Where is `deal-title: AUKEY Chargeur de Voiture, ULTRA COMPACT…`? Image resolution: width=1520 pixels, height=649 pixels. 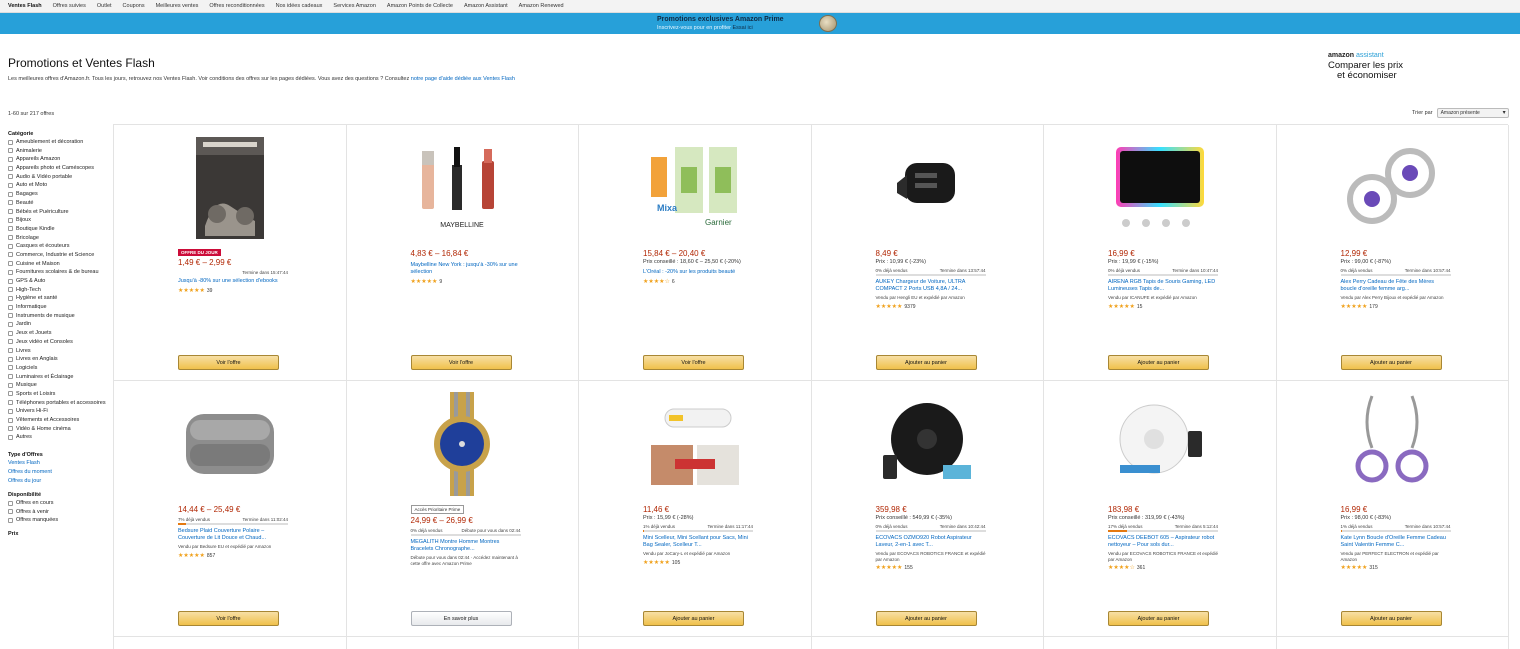 deal-title: AUKEY Chargeur de Voiture, ULTRA COMPACT… is located at coordinates (931, 286).